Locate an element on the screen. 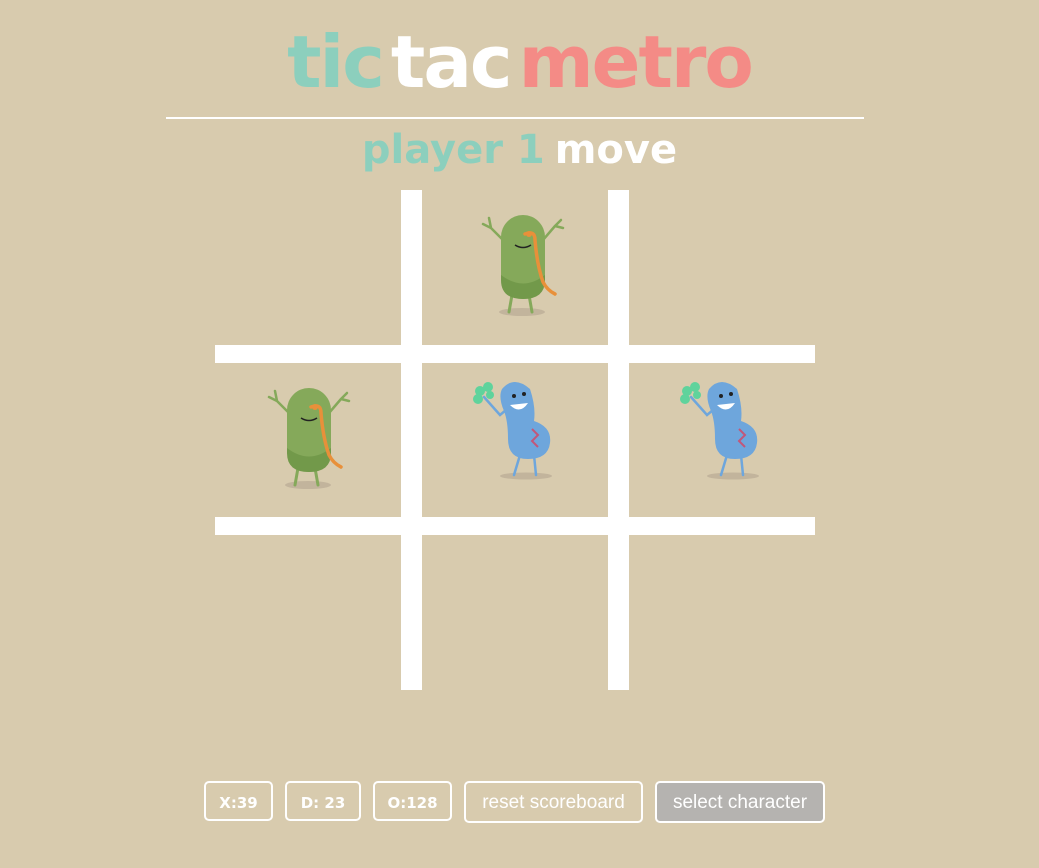  game-title: tic tac metro is located at coordinates (519, 62).